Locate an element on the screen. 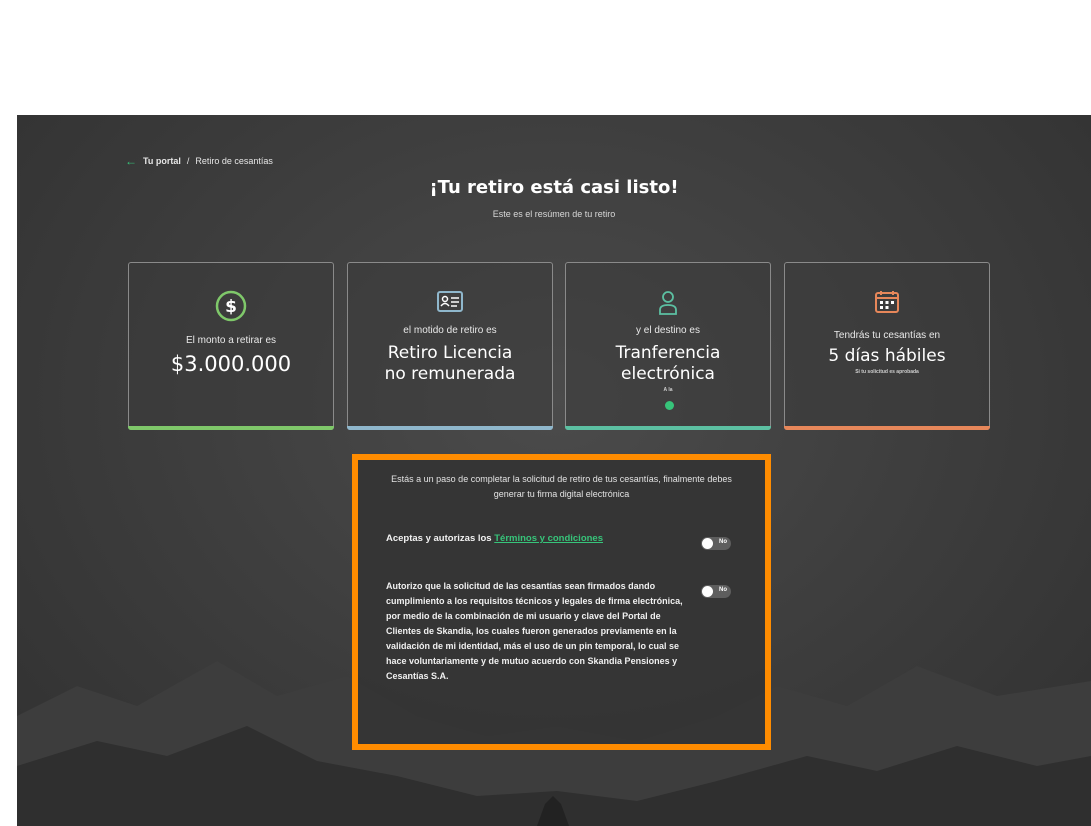  timing-label: Tendrás tu cesantías en is located at coordinates (887, 335).